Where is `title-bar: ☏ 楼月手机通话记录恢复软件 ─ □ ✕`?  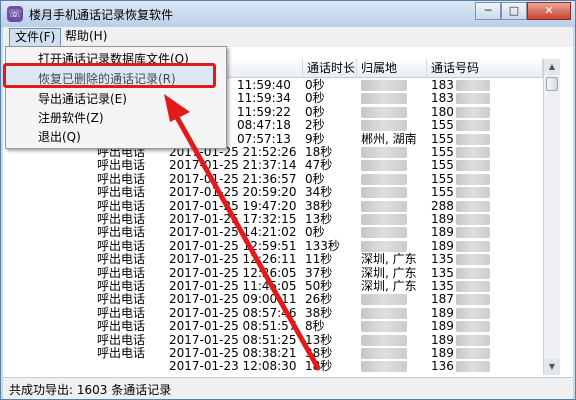 title-bar: ☏ 楼月手机通话记录恢复软件 ─ □ ✕ is located at coordinates (288, 14).